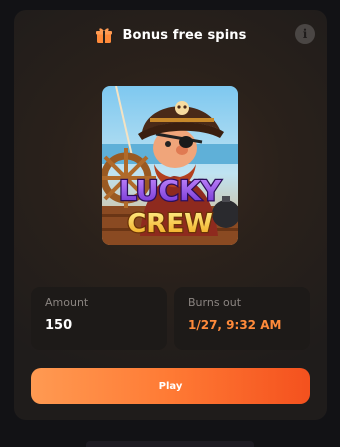 This screenshot has height=447, width=340. Describe the element at coordinates (215, 302) in the screenshot. I see `burns-out-label: Burns out` at that location.